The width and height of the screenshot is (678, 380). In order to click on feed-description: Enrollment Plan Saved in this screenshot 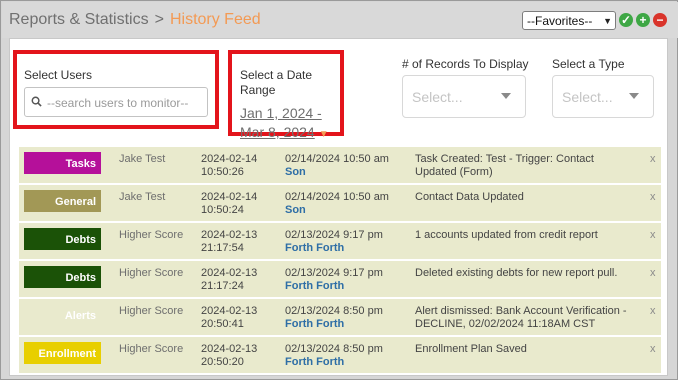, I will do `click(471, 349)`.